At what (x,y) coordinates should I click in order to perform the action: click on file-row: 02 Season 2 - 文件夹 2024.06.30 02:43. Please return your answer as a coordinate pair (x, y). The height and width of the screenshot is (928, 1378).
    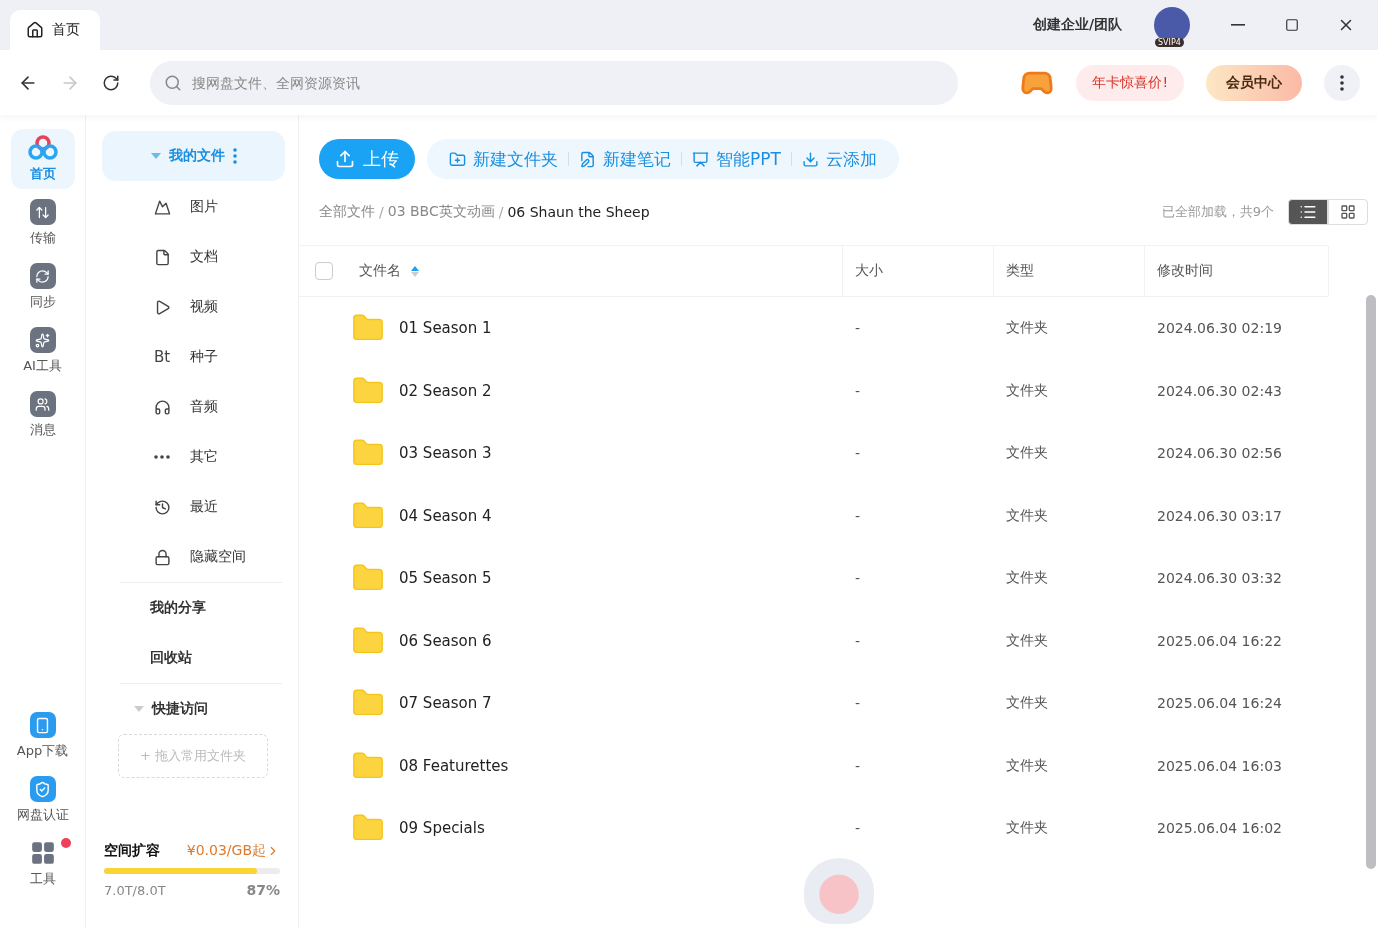
    Looking at the image, I should click on (813, 390).